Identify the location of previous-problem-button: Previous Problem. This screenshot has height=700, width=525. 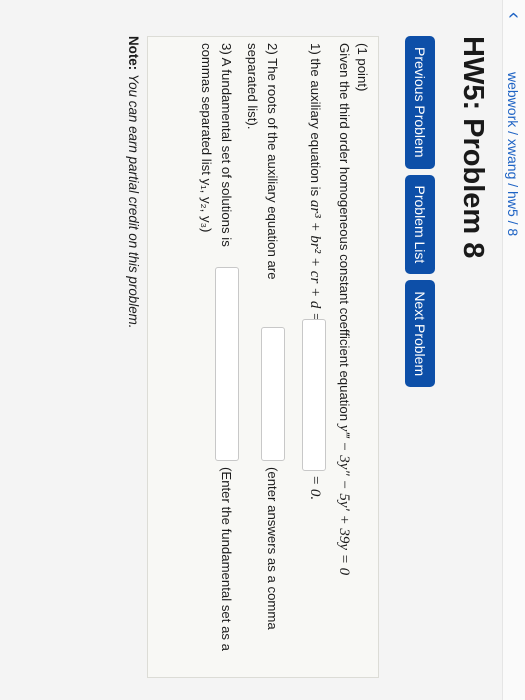
(420, 102).